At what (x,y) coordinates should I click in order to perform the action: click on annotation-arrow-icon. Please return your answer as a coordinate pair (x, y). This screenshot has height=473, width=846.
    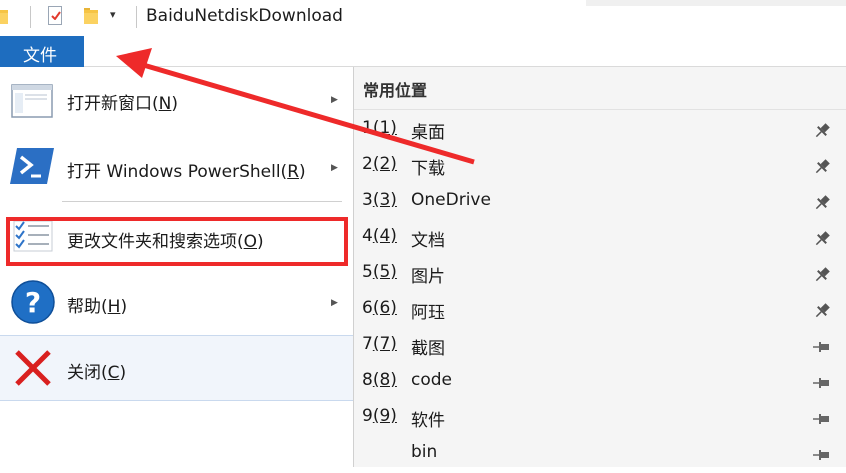
    Looking at the image, I should click on (295, 106).